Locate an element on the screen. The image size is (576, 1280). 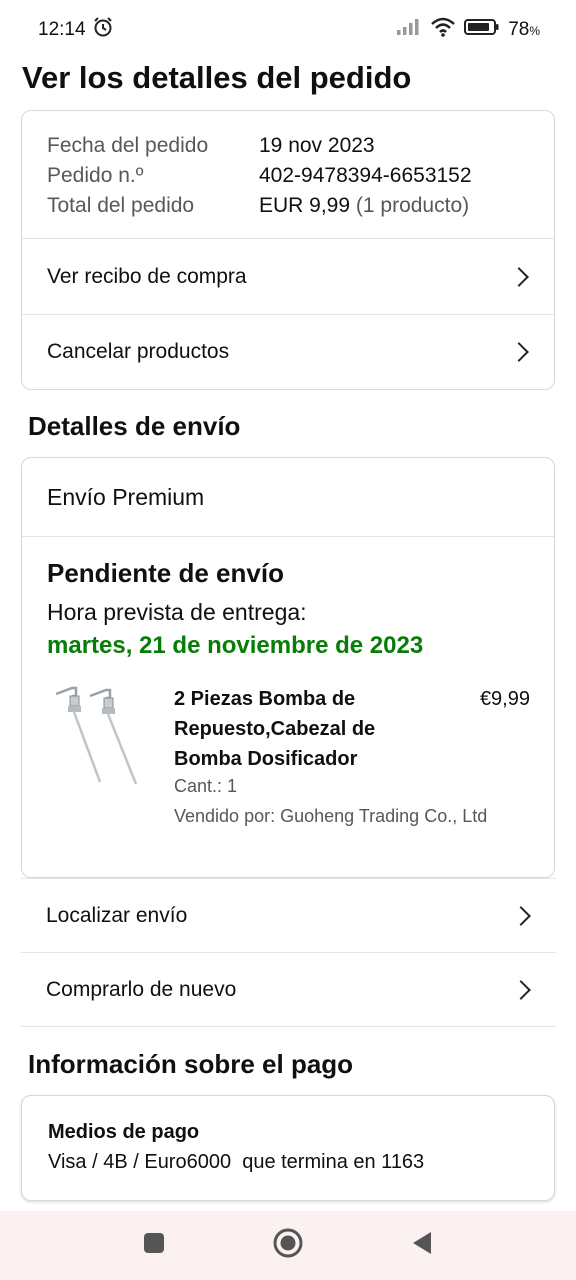
status-right: 78% is located at coordinates (468, 30).